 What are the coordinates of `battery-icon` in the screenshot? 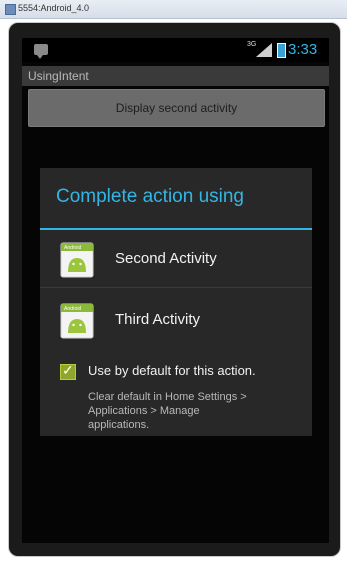 It's located at (281, 50).